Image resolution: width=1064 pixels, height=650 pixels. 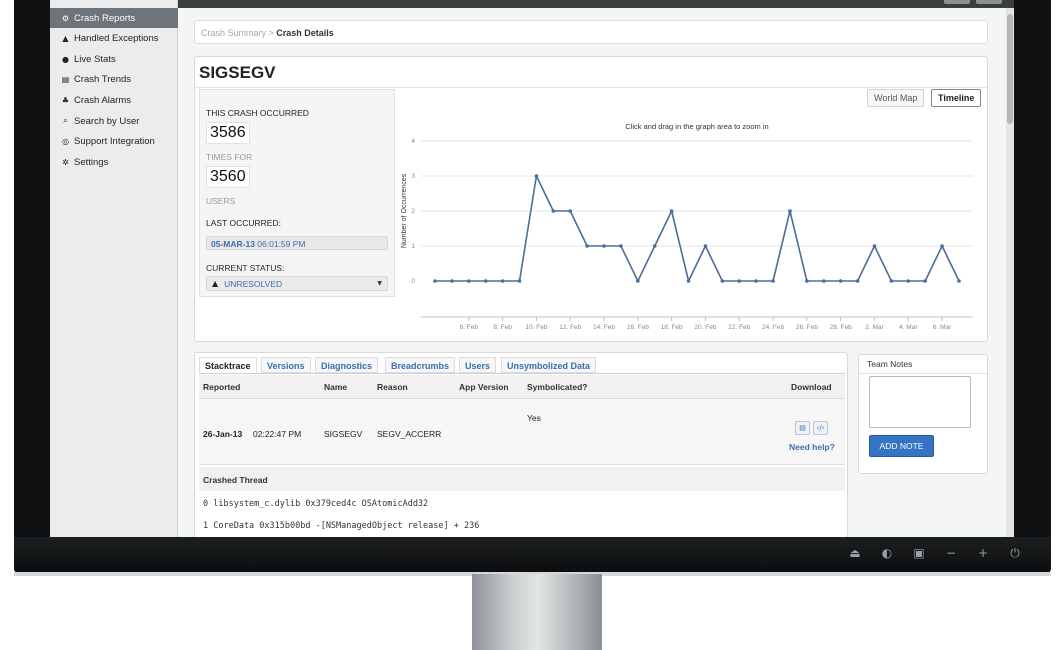 I want to click on plus-icon: +, so click(x=983, y=553).